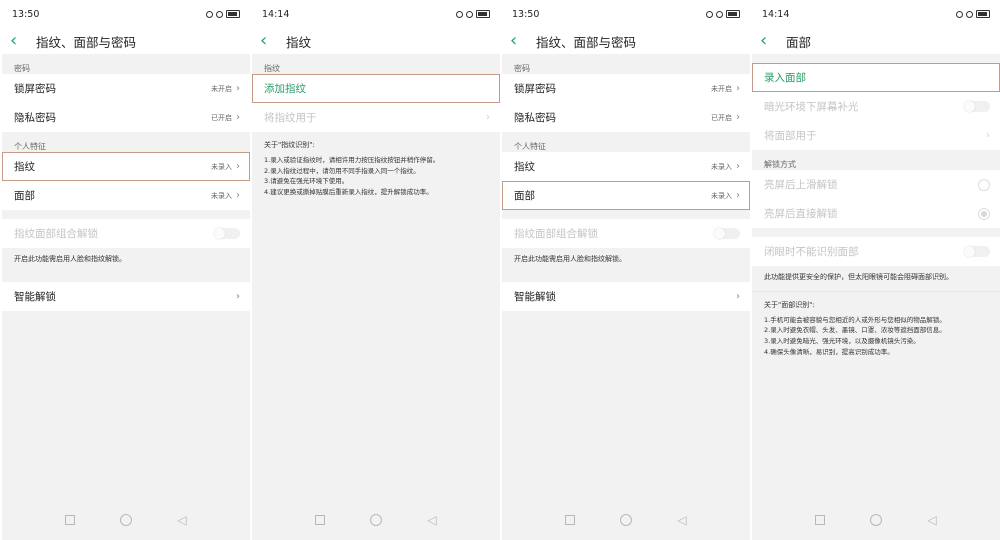  What do you see at coordinates (535, 296) in the screenshot?
I see `item-label: 智能解锁` at bounding box center [535, 296].